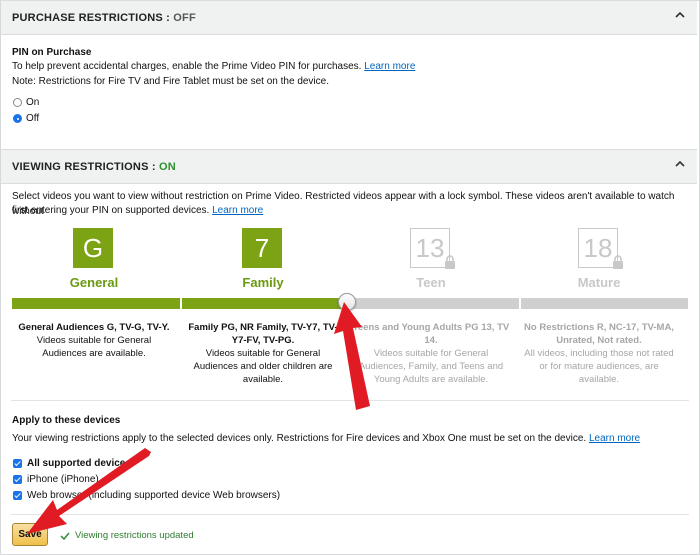 This screenshot has width=700, height=555. Describe the element at coordinates (265, 303) in the screenshot. I see `slider-segment-family` at that location.